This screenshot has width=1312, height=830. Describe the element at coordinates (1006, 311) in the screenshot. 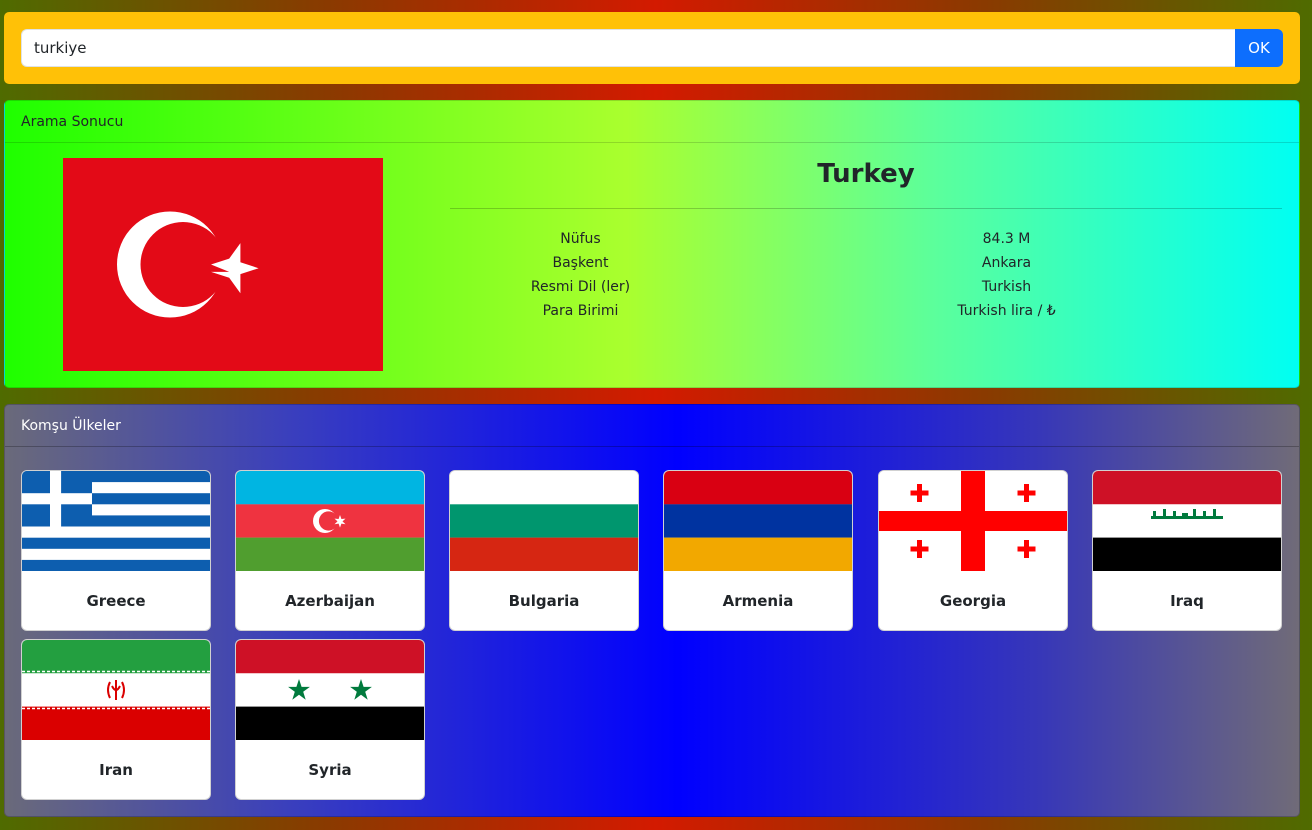

I see `info-value: Turkish lira / ₺` at that location.